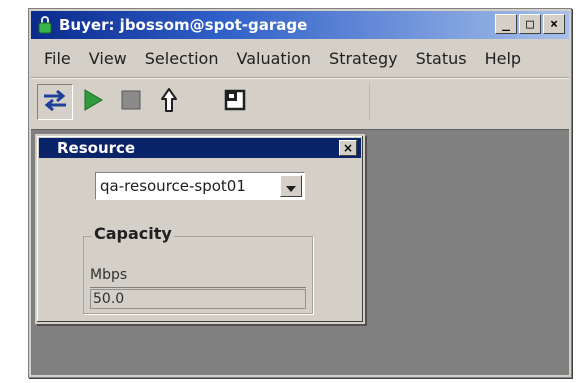 The height and width of the screenshot is (383, 584). I want to click on play-button, so click(93, 102).